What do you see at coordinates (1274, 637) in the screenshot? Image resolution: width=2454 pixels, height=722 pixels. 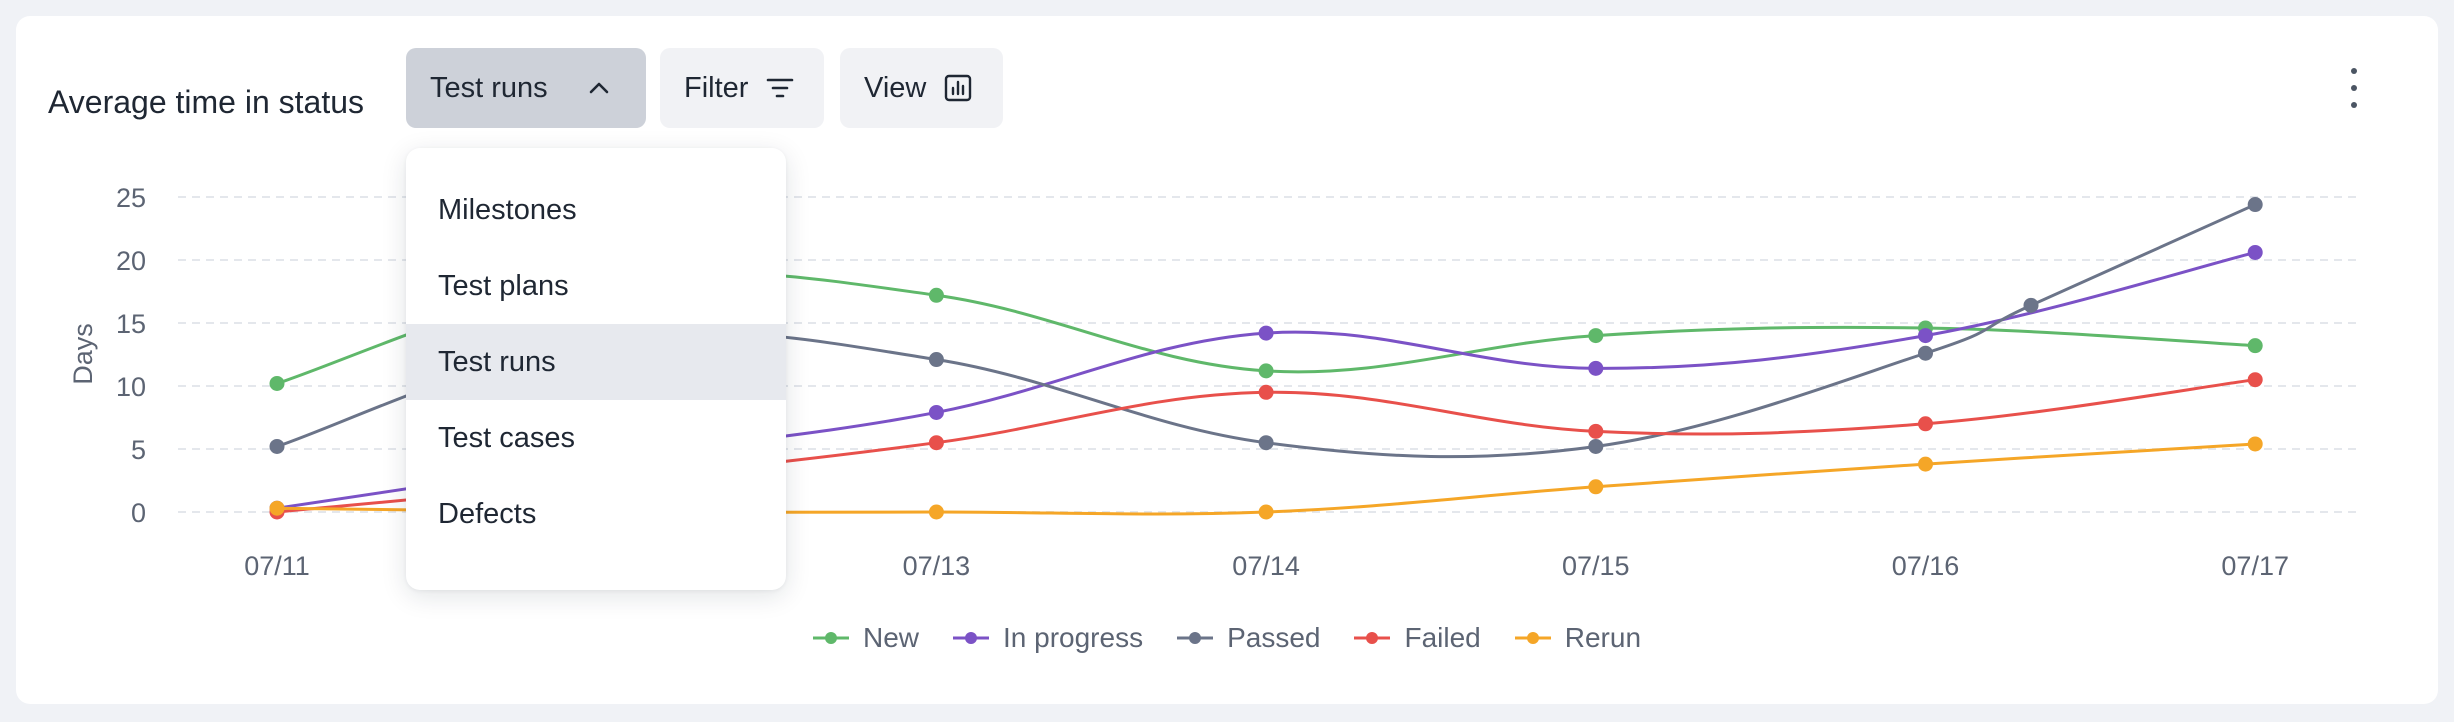 I see `legend-label: Passed` at bounding box center [1274, 637].